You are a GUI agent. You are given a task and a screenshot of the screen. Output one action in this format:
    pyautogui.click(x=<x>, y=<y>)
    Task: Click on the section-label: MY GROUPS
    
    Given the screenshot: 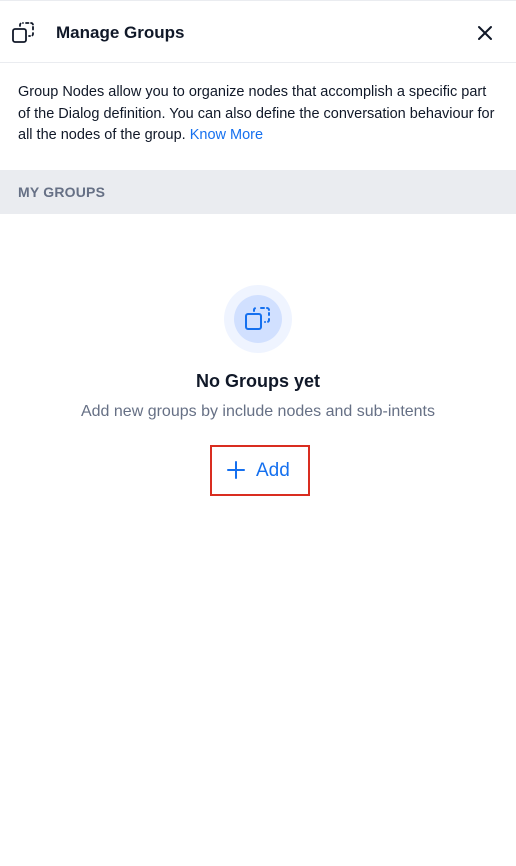 What is the action you would take?
    pyautogui.click(x=62, y=192)
    